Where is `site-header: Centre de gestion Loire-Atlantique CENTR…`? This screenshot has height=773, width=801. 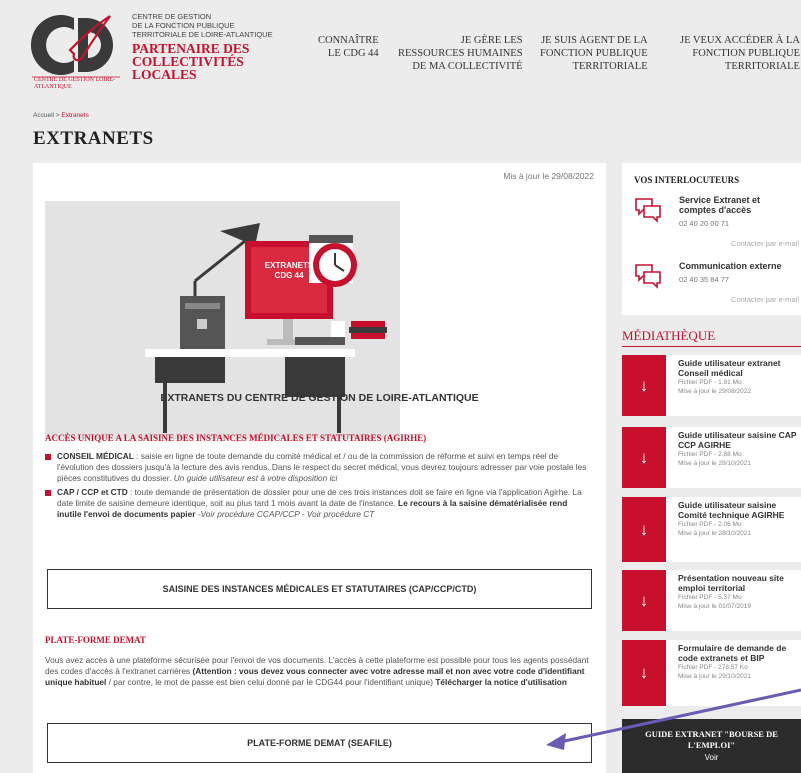 site-header: Centre de gestion Loire-Atlantique CENTR… is located at coordinates (400, 50).